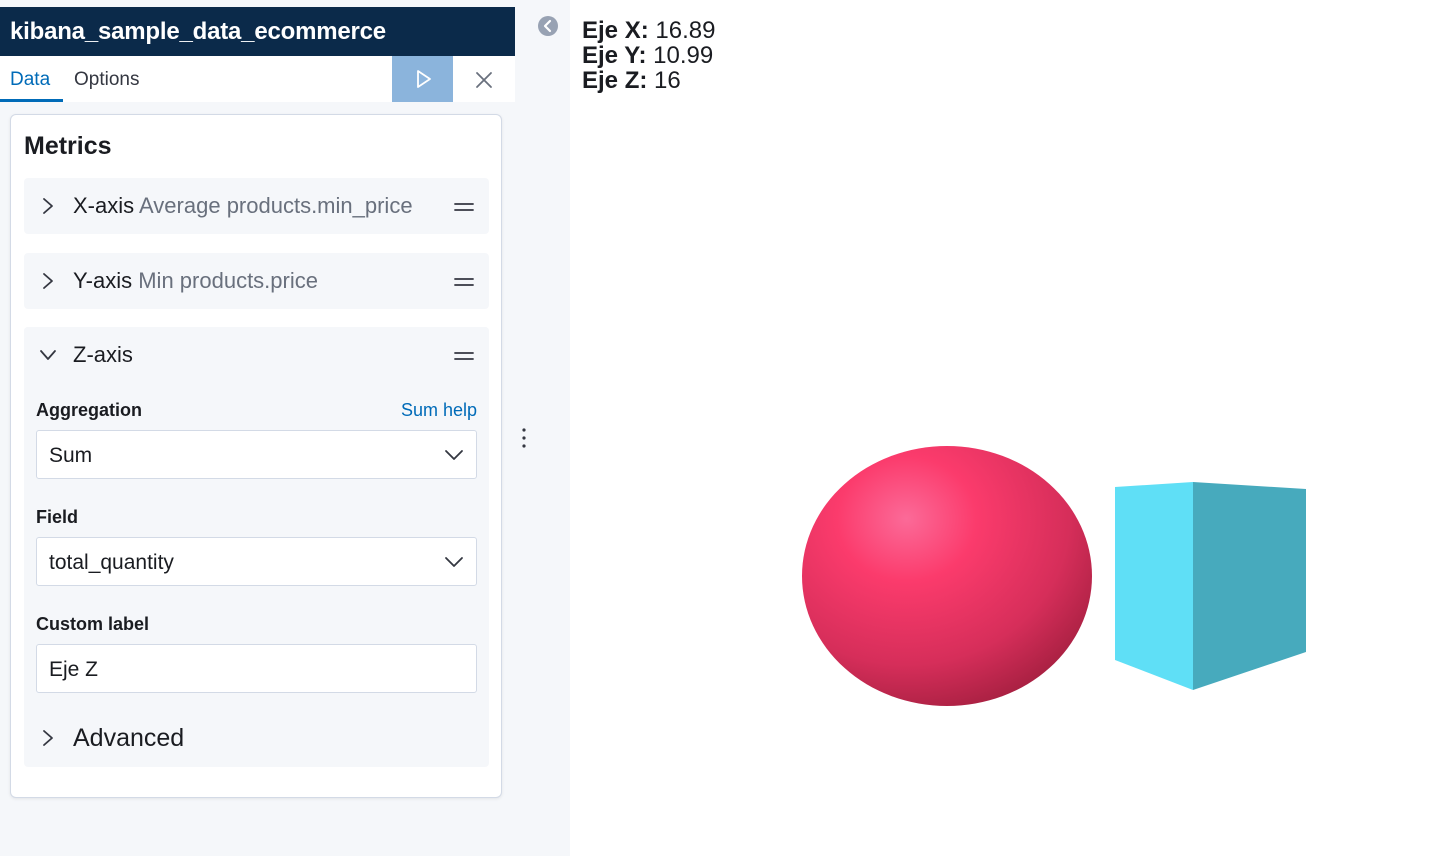 Image resolution: width=1446 pixels, height=856 pixels. Describe the element at coordinates (228, 280) in the screenshot. I see `y-axis-description: Min products.price` at that location.